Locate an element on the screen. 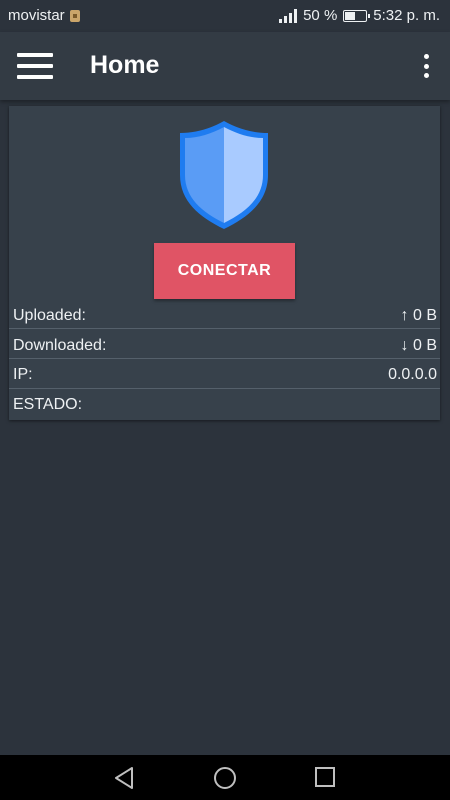 The height and width of the screenshot is (800, 450). status-indicators: 50 % 5:32 p. m. is located at coordinates (359, 15).